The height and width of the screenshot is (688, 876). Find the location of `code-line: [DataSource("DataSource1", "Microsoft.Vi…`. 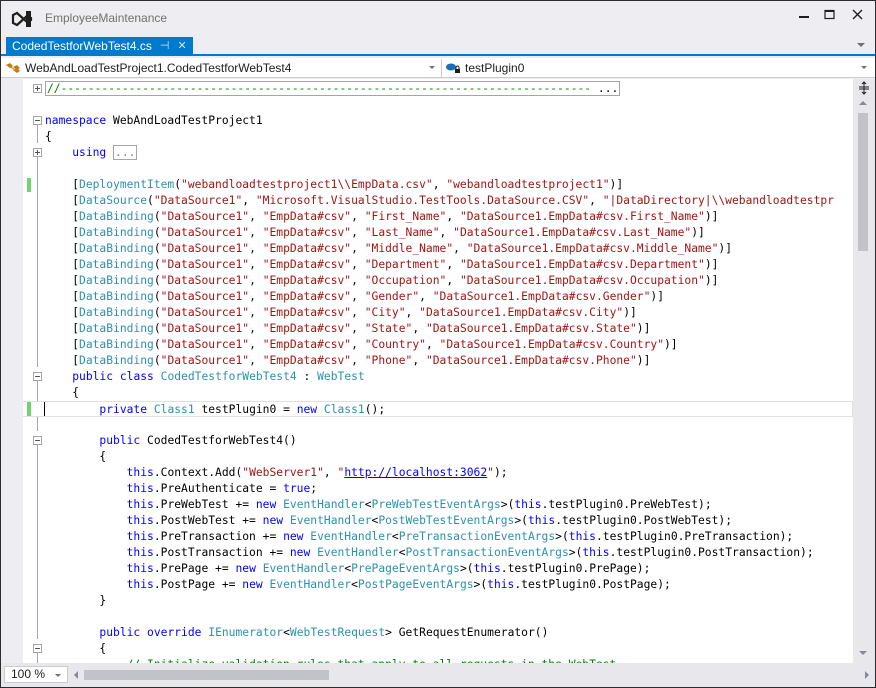

code-line: [DataSource("DataSource1", "Microsoft.Vi… is located at coordinates (438, 201).